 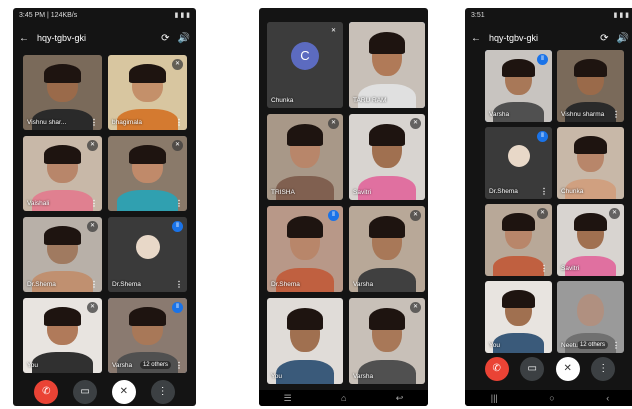 What do you see at coordinates (518, 155) in the screenshot?
I see `avatar` at bounding box center [518, 155].